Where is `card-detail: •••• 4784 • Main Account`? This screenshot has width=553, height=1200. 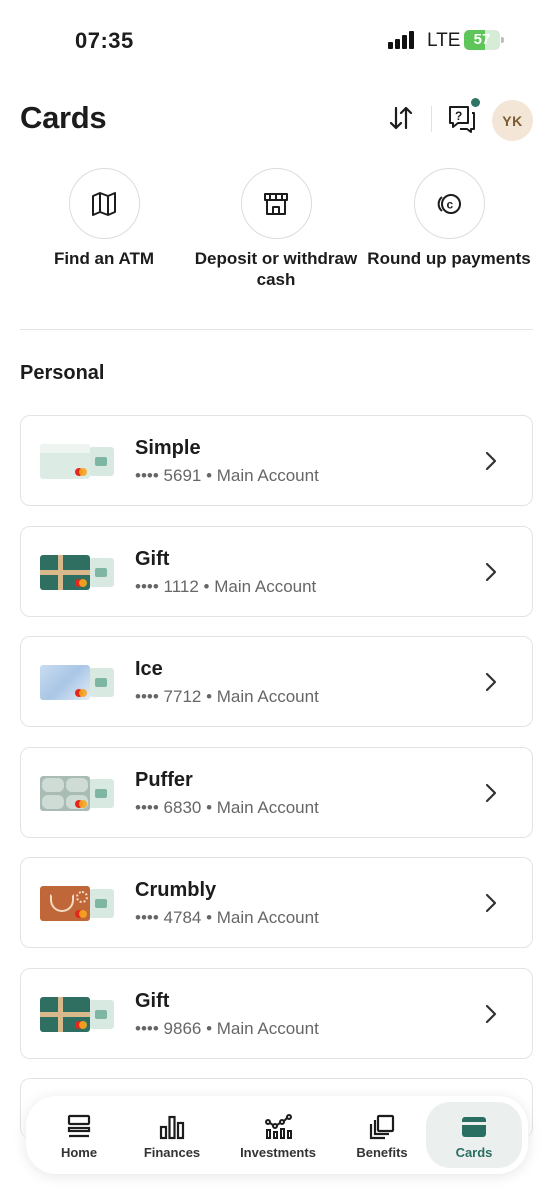
card-detail: •••• 4784 • Main Account is located at coordinates (227, 917).